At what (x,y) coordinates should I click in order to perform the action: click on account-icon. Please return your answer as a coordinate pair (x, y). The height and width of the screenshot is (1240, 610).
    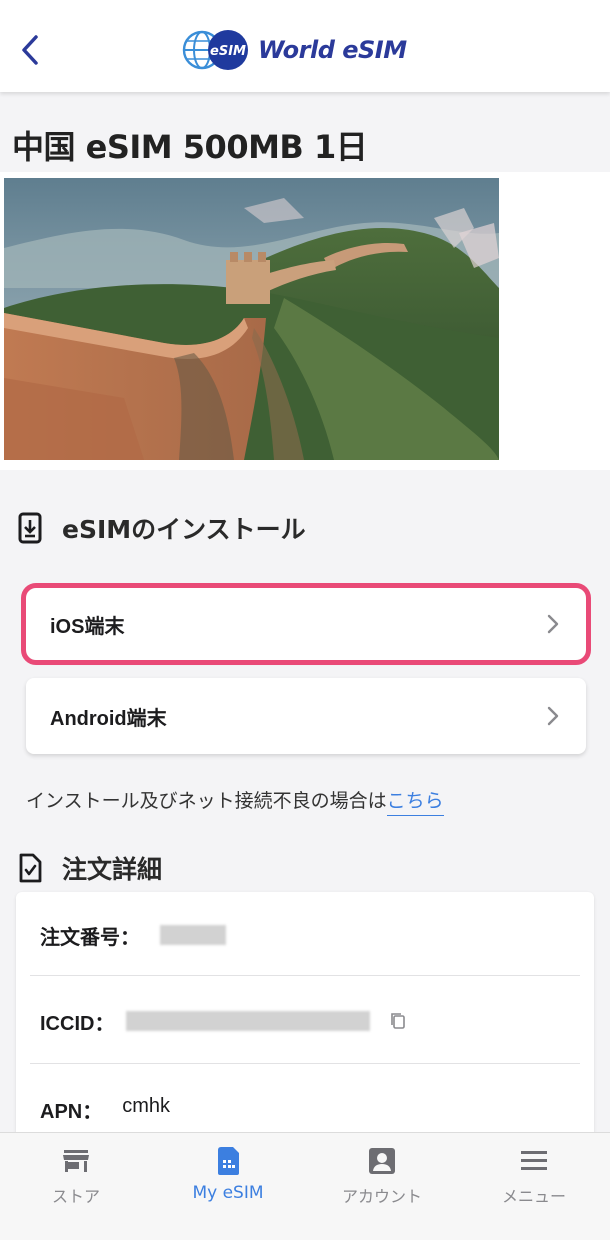
    Looking at the image, I should click on (382, 1161).